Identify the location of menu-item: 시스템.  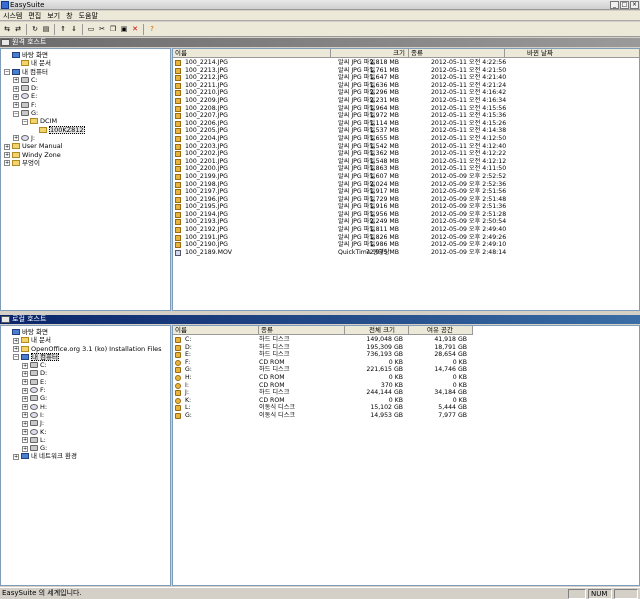
(12, 16).